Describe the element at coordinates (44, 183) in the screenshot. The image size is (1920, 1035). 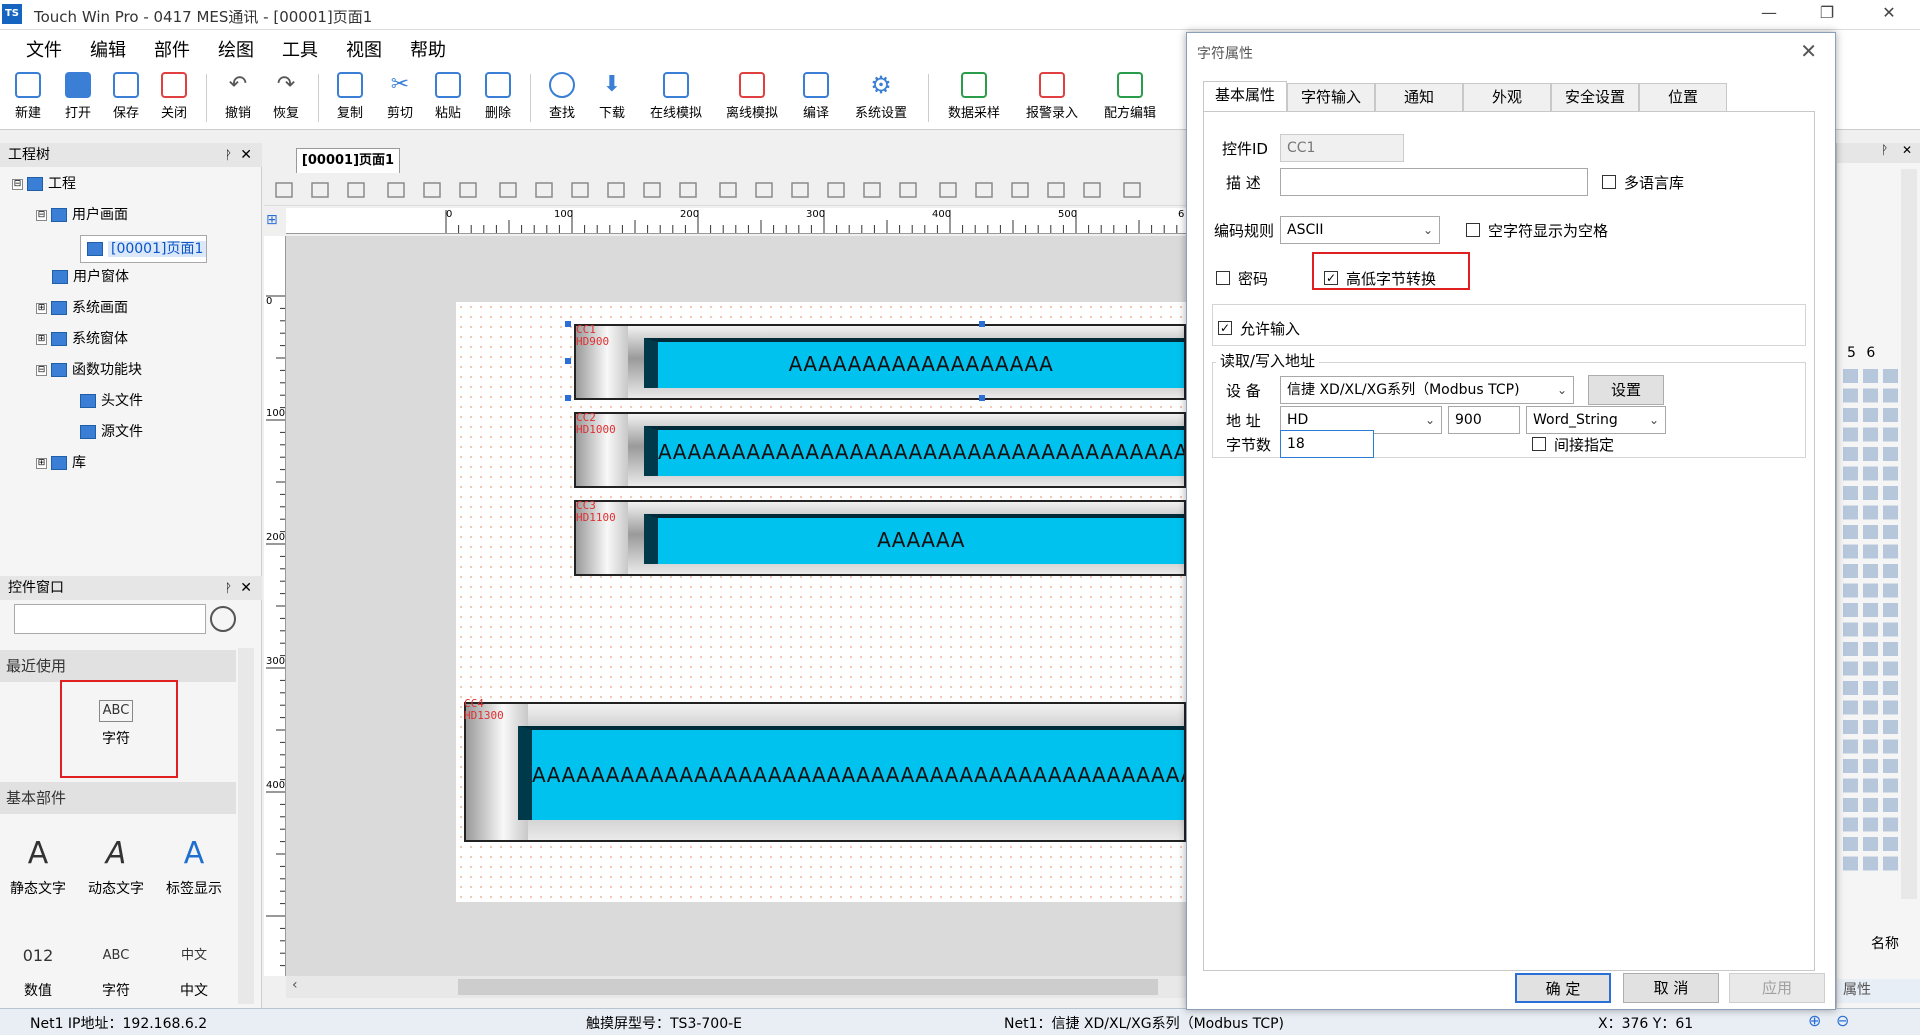
I see `tree-node-project: ⊟ 工程` at that location.